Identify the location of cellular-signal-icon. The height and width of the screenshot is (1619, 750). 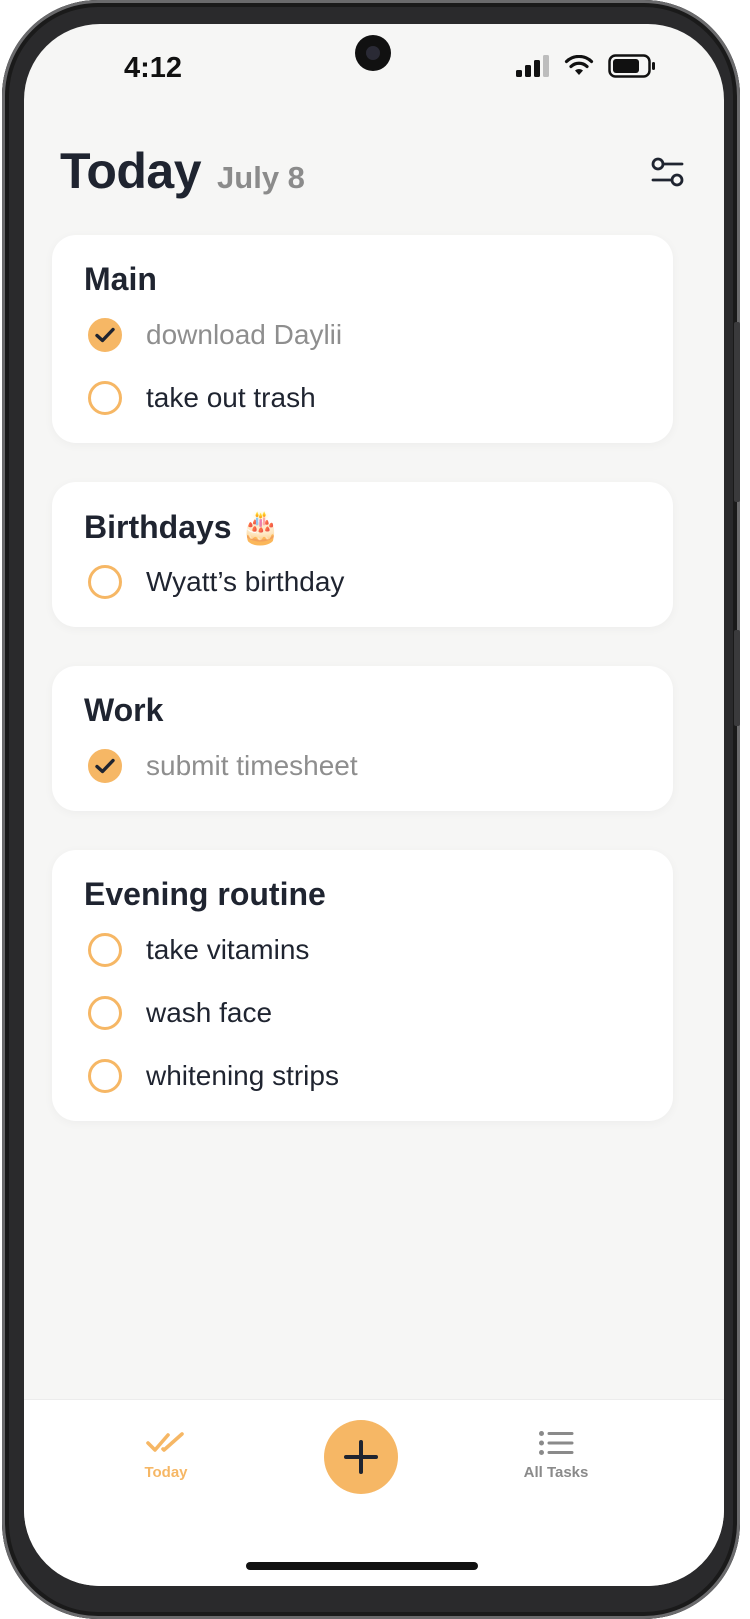
(532, 66).